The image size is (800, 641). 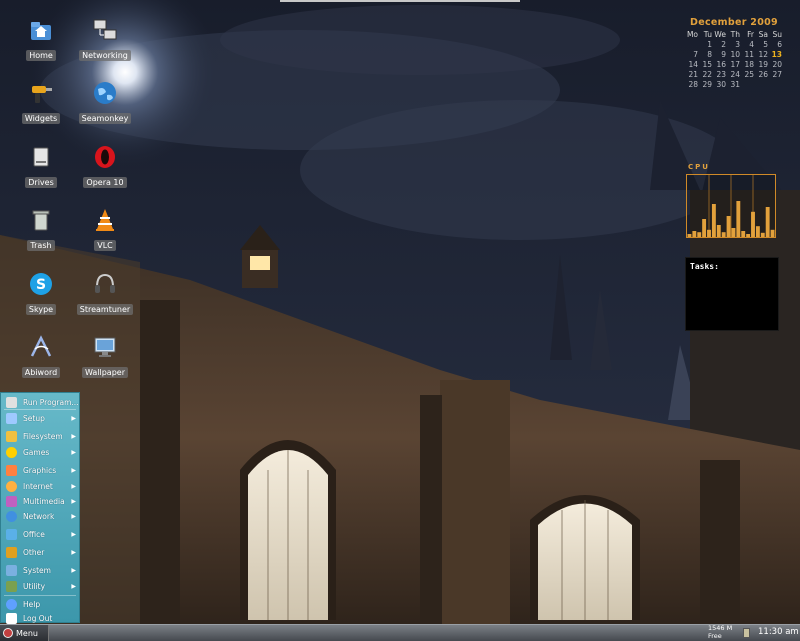 I want to click on menu-item-other: Other ▶, so click(x=40, y=552).